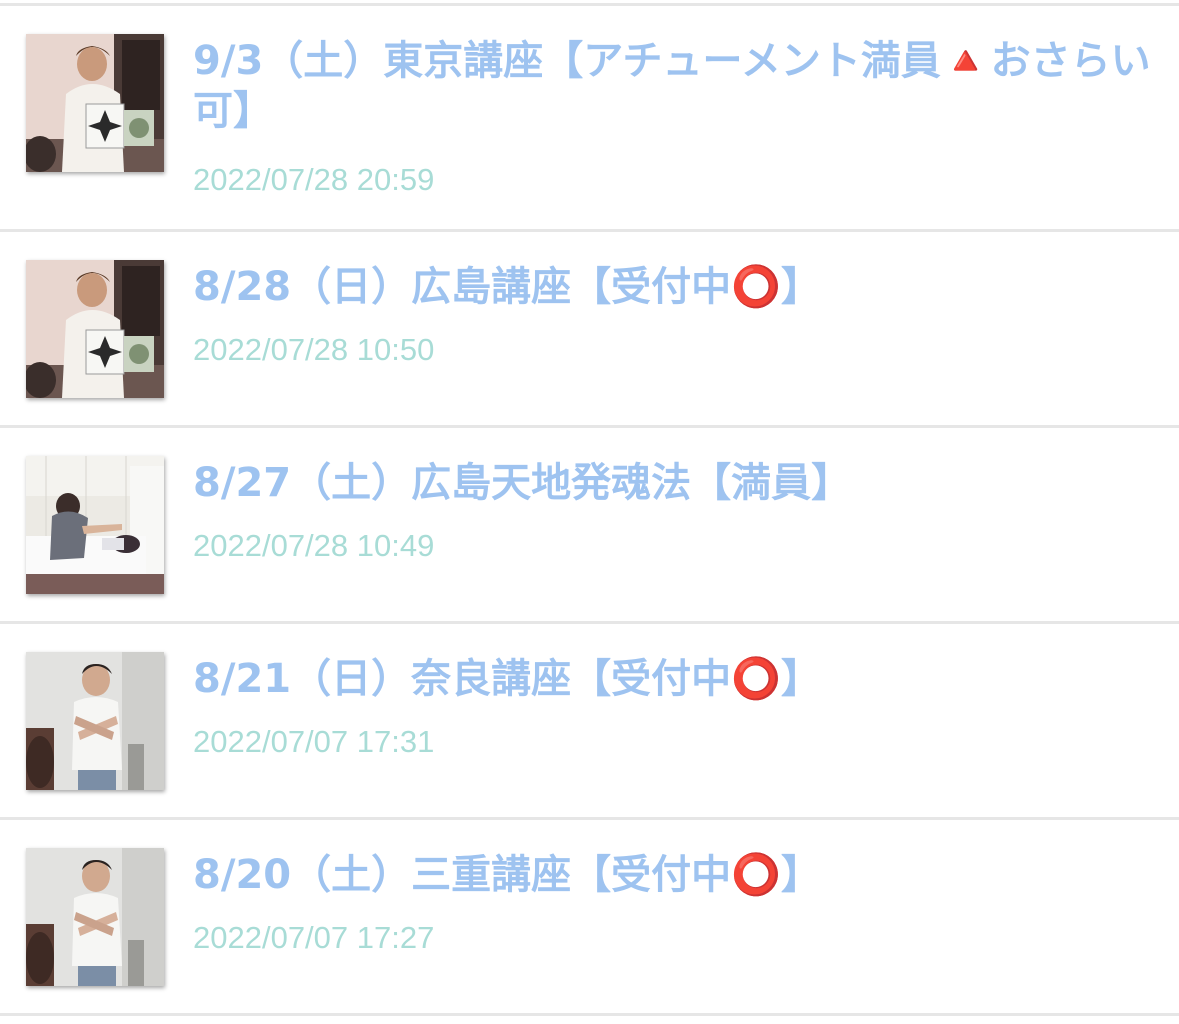 Image resolution: width=1179 pixels, height=1024 pixels. I want to click on thumbnail-hotel-bed-session, so click(95, 525).